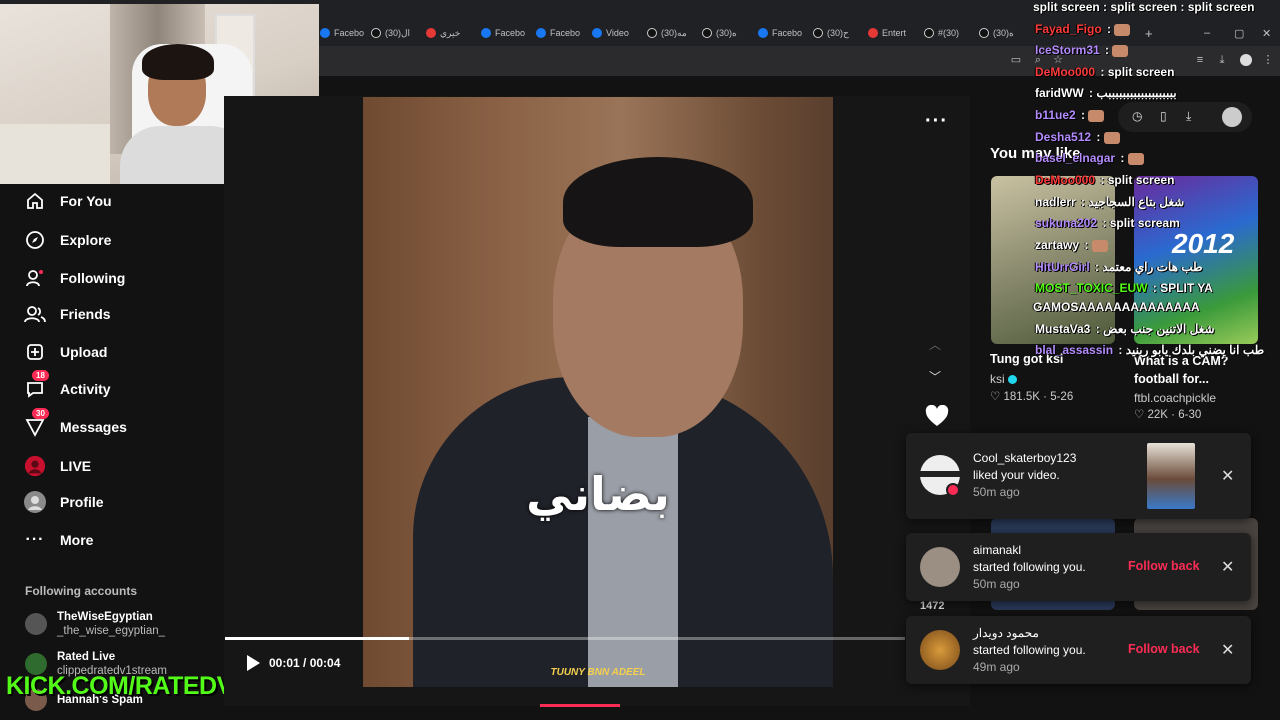 The height and width of the screenshot is (720, 1280). Describe the element at coordinates (1016, 60) in the screenshot. I see `cast-icon: ▭` at that location.